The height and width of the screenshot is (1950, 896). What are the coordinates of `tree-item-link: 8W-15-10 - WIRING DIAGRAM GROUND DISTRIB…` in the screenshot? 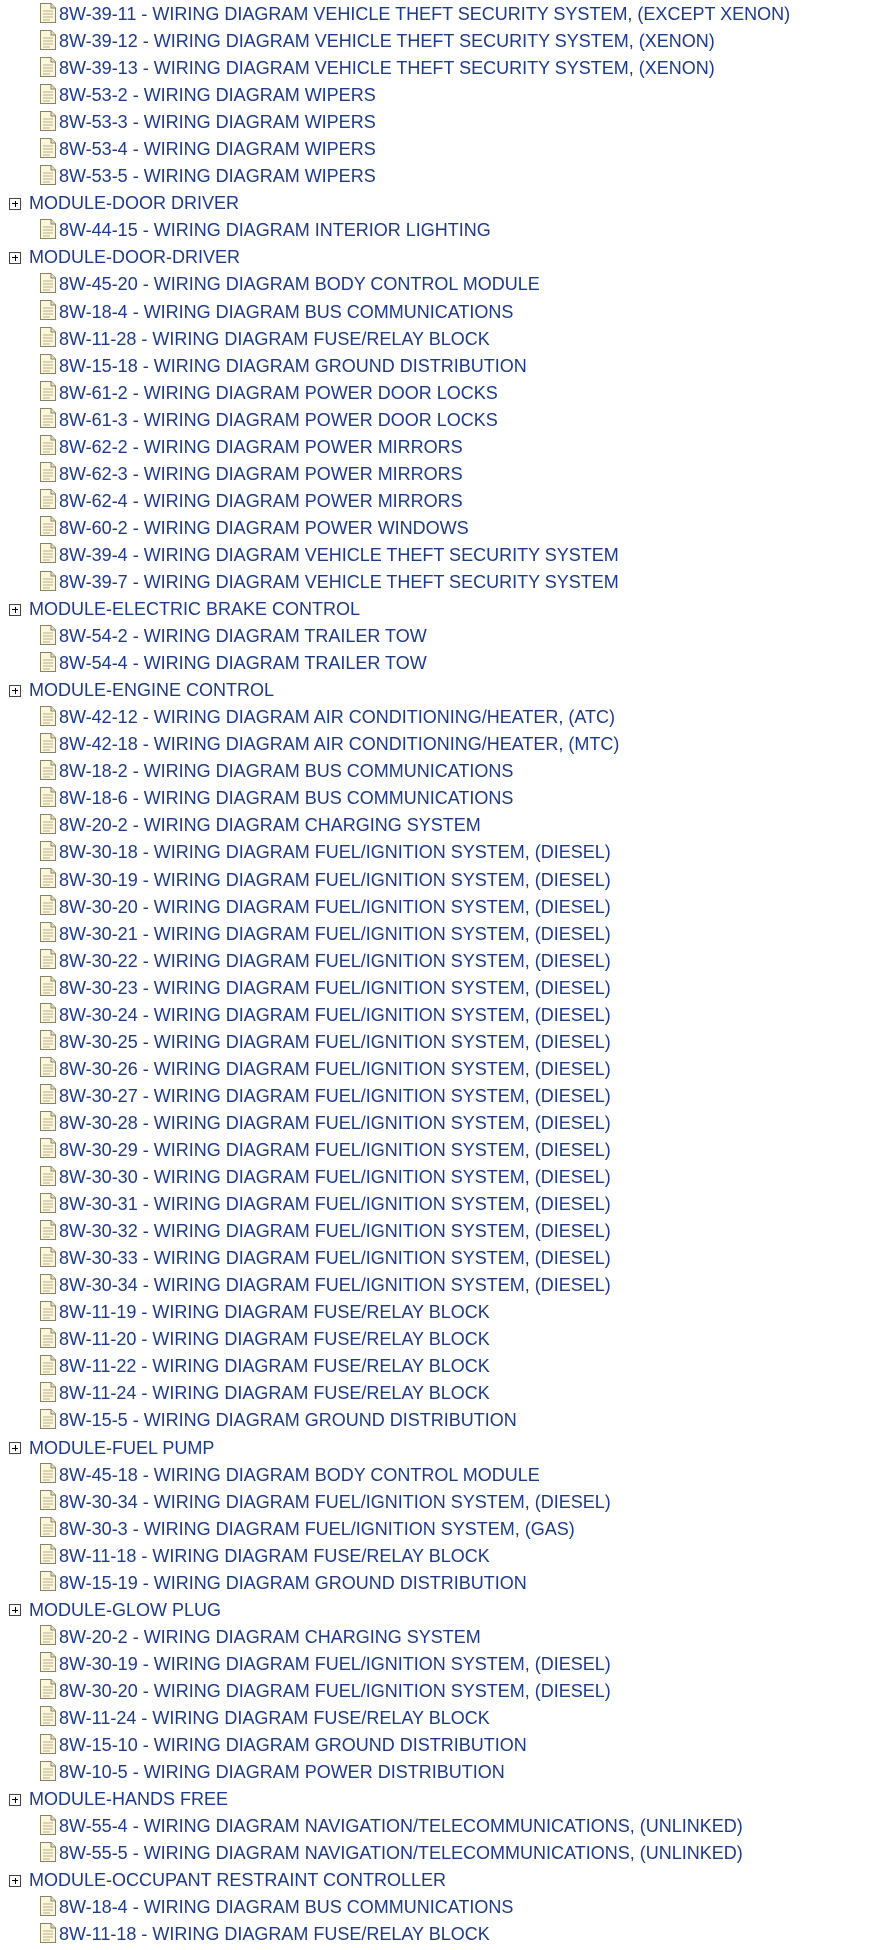 It's located at (293, 1745).